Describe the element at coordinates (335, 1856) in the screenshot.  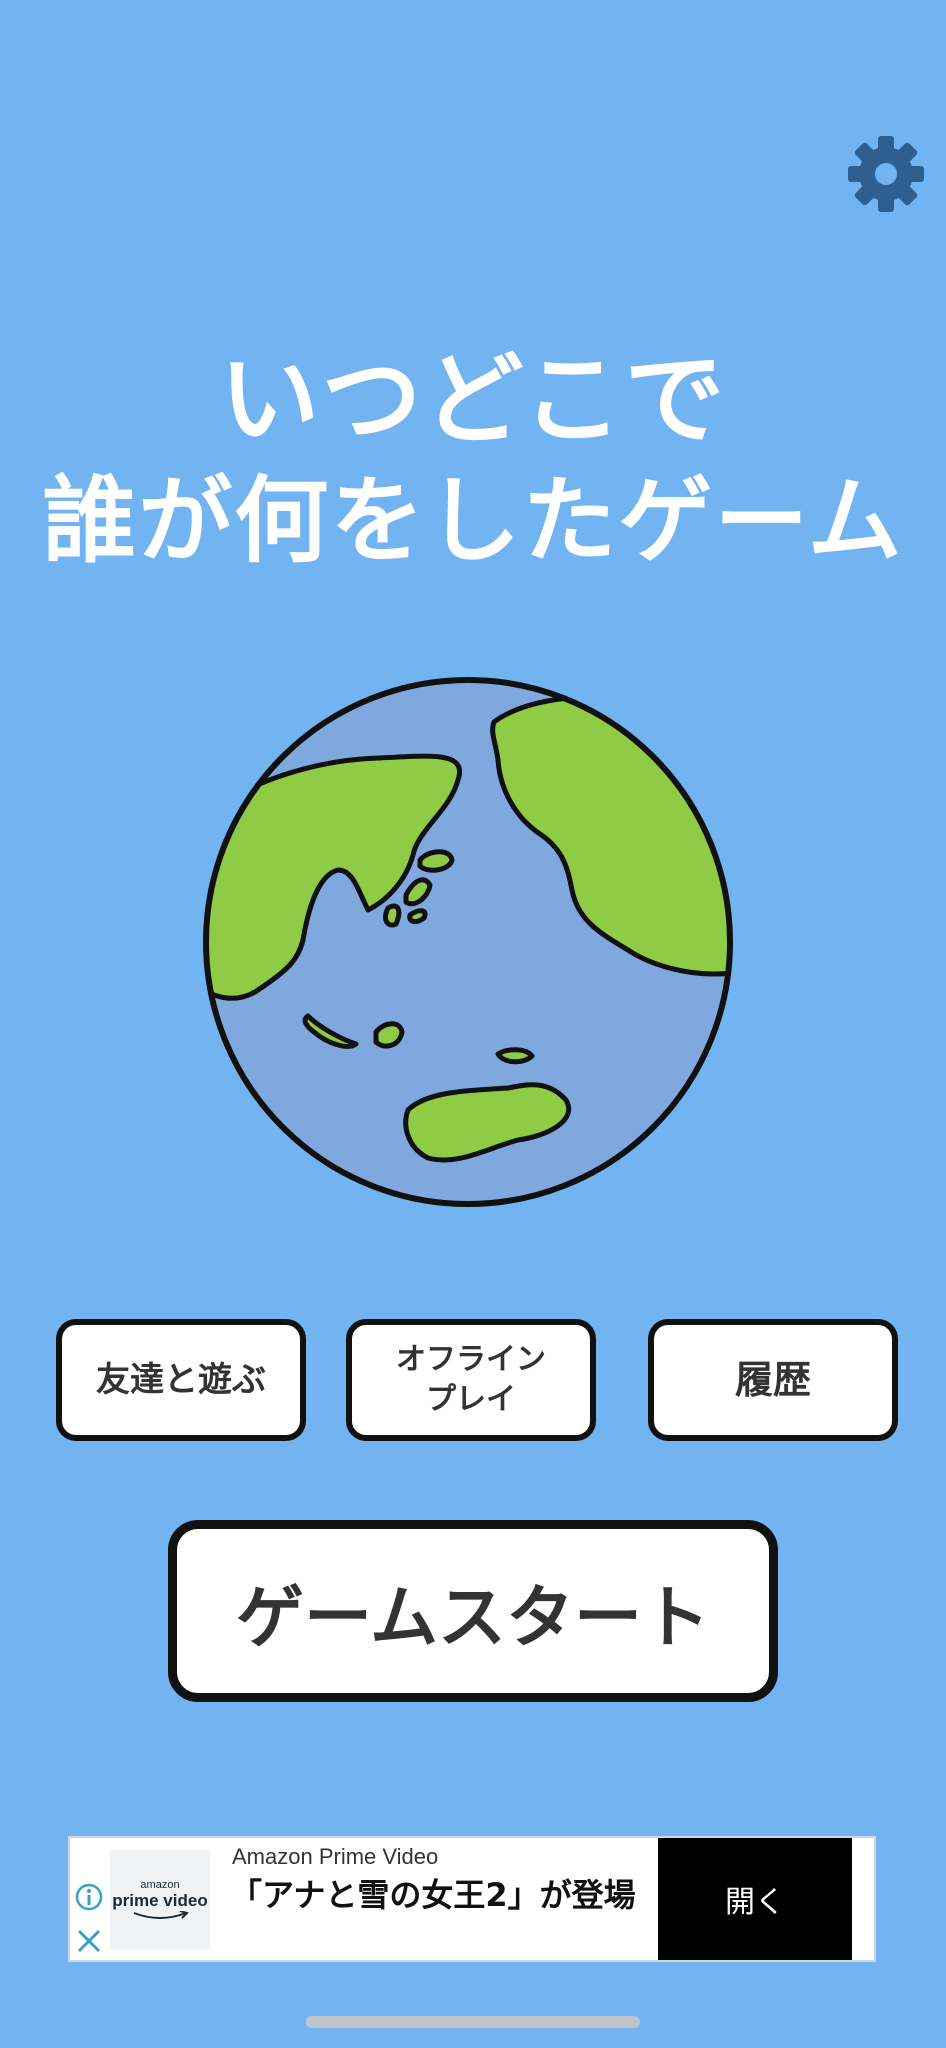
I see `ad-sponsor: Amazon Prime Video` at that location.